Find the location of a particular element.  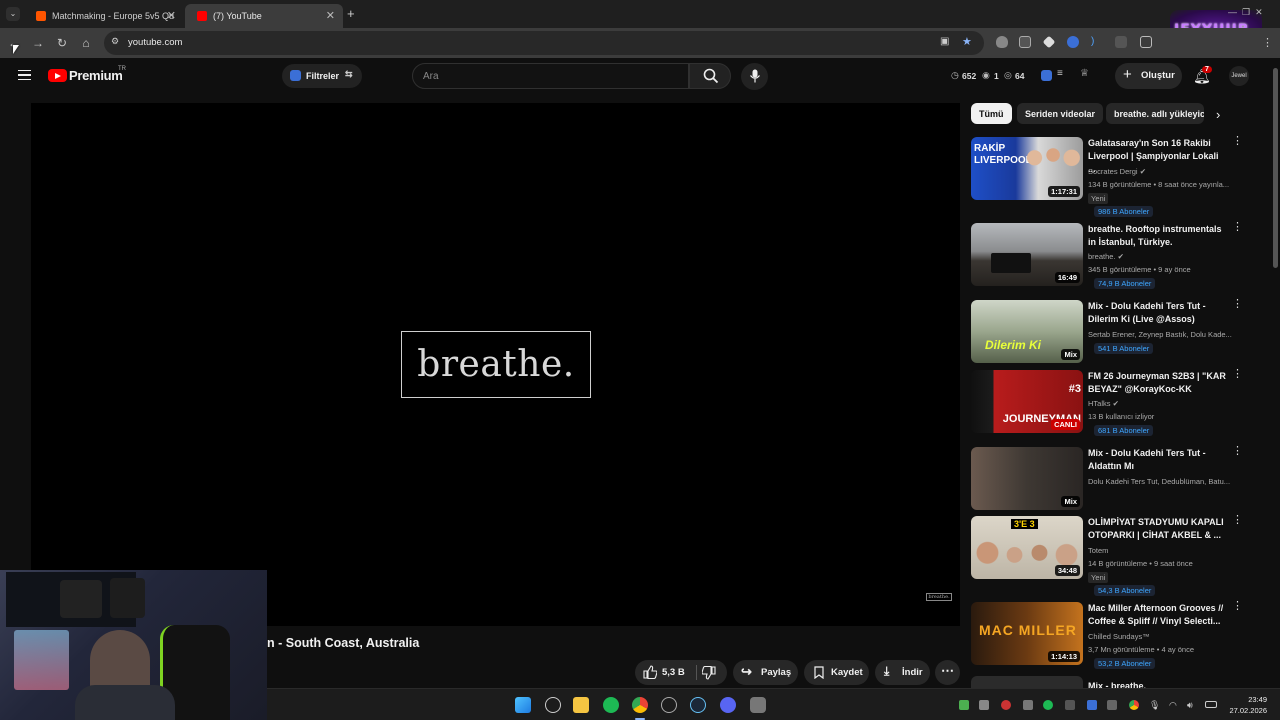

settings-gear-icon is located at coordinates (758, 705).